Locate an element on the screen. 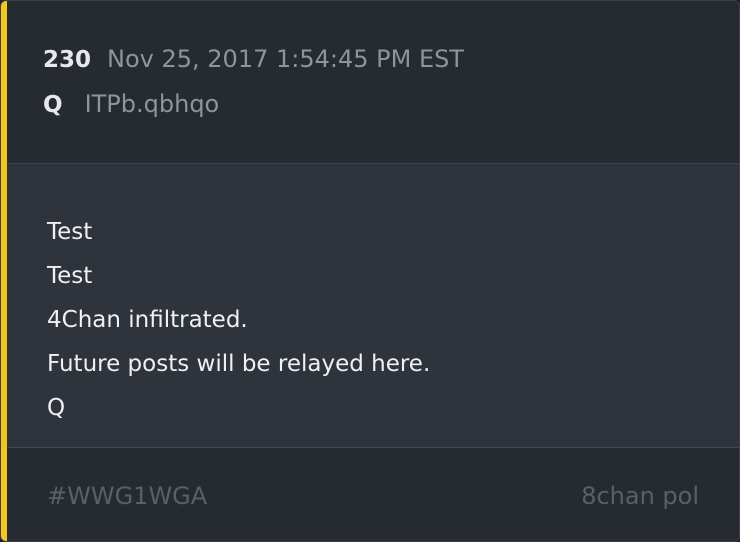 Image resolution: width=740 pixels, height=542 pixels. accent-bar is located at coordinates (4, 271).